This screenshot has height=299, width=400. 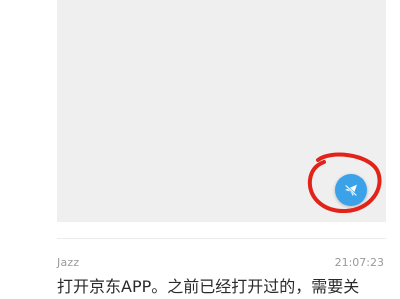 What do you see at coordinates (359, 262) in the screenshot?
I see `comment-timestamp: 21:07:23` at bounding box center [359, 262].